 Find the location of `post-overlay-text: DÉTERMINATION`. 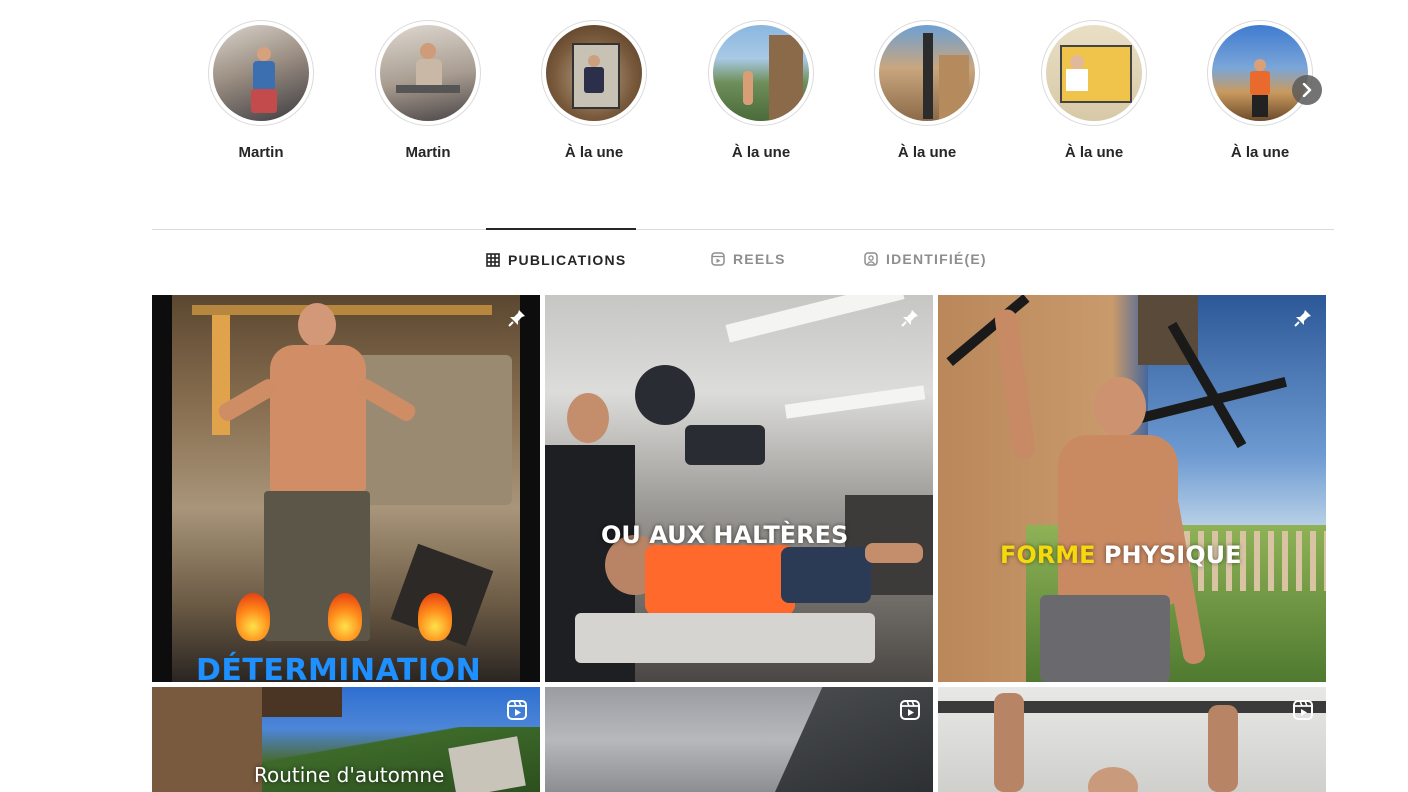

post-overlay-text: DÉTERMINATION is located at coordinates (339, 667).